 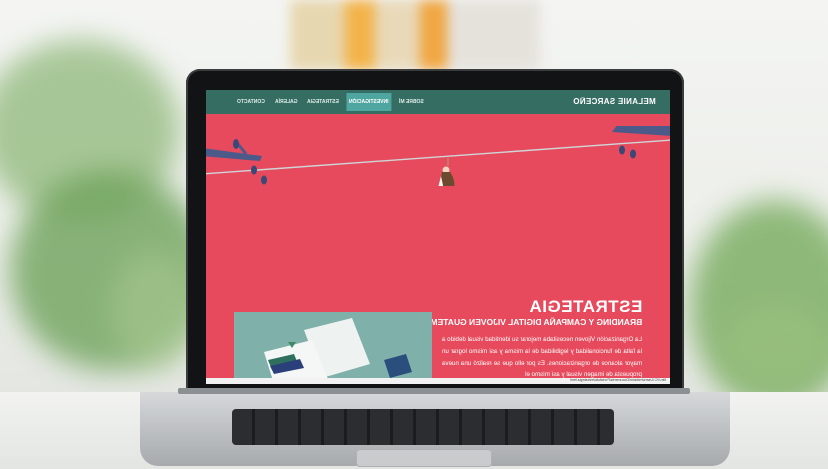 I want to click on laptop-hinge, so click(x=434, y=391).